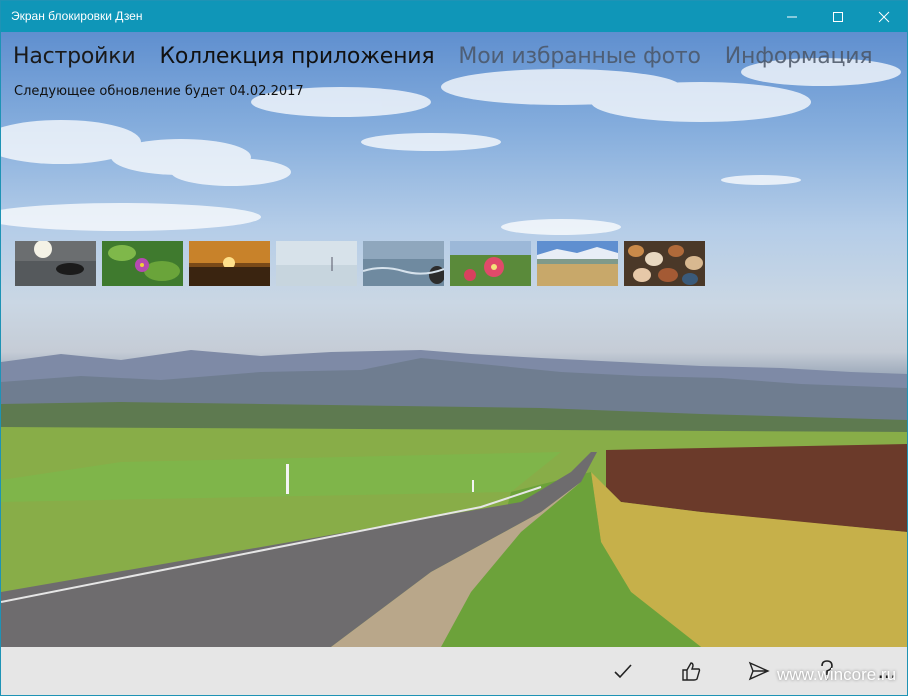 The image size is (908, 696). I want to click on apply-button, so click(623, 671).